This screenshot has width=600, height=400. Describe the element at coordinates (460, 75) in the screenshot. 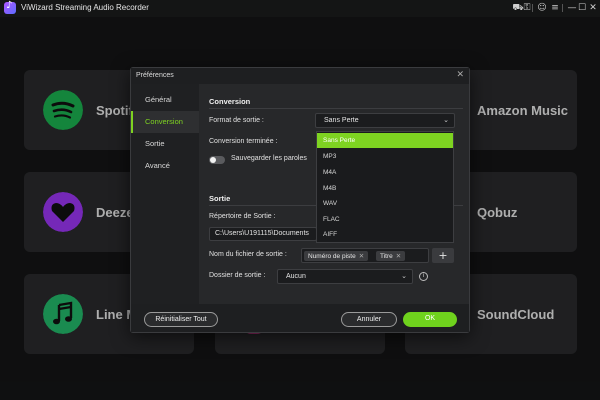

I see `dialog-close-icon: ✕` at that location.